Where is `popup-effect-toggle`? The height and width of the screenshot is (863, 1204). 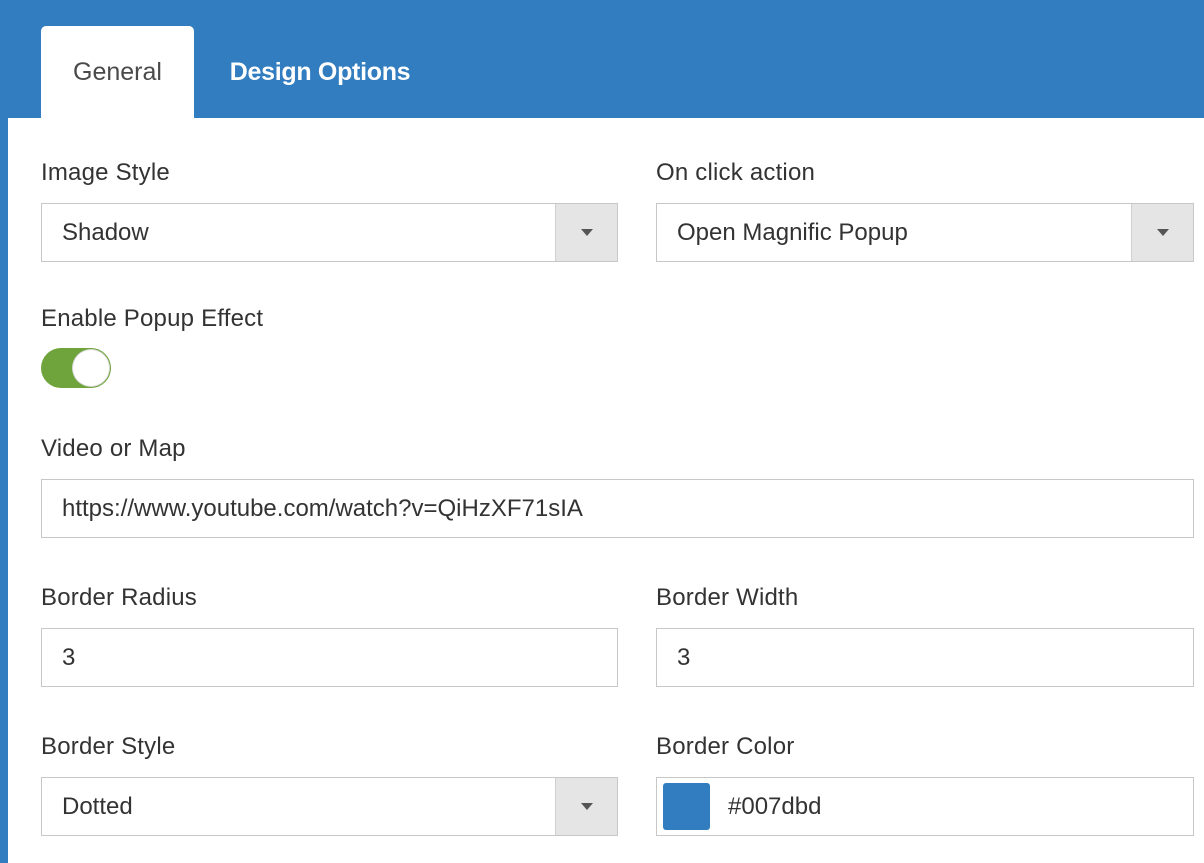
popup-effect-toggle is located at coordinates (76, 368).